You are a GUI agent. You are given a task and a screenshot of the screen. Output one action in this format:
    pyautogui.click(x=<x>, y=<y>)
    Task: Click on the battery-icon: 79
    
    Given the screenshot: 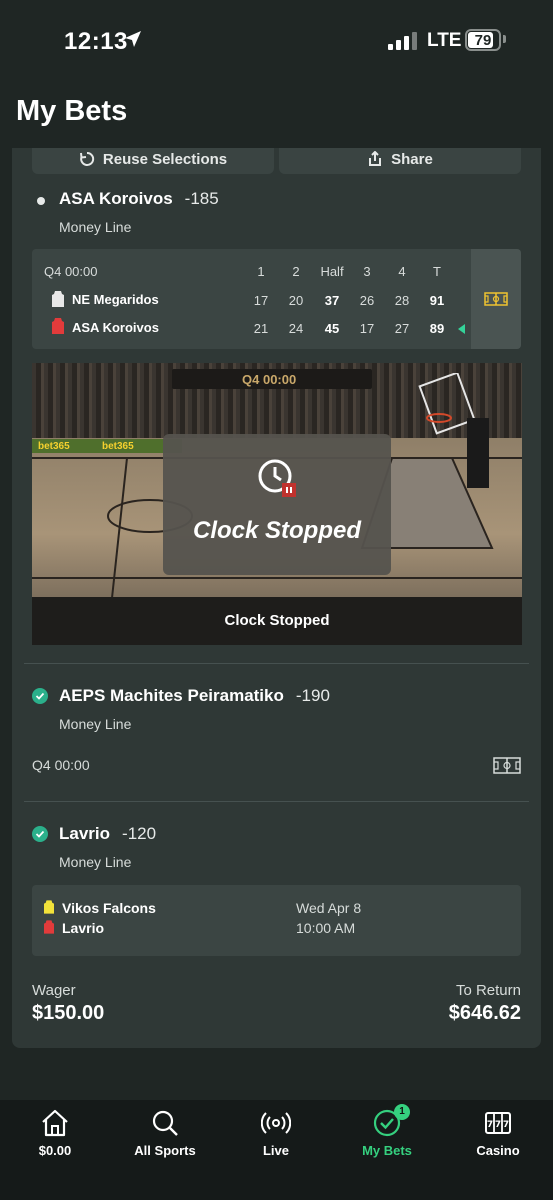 What is the action you would take?
    pyautogui.click(x=483, y=40)
    